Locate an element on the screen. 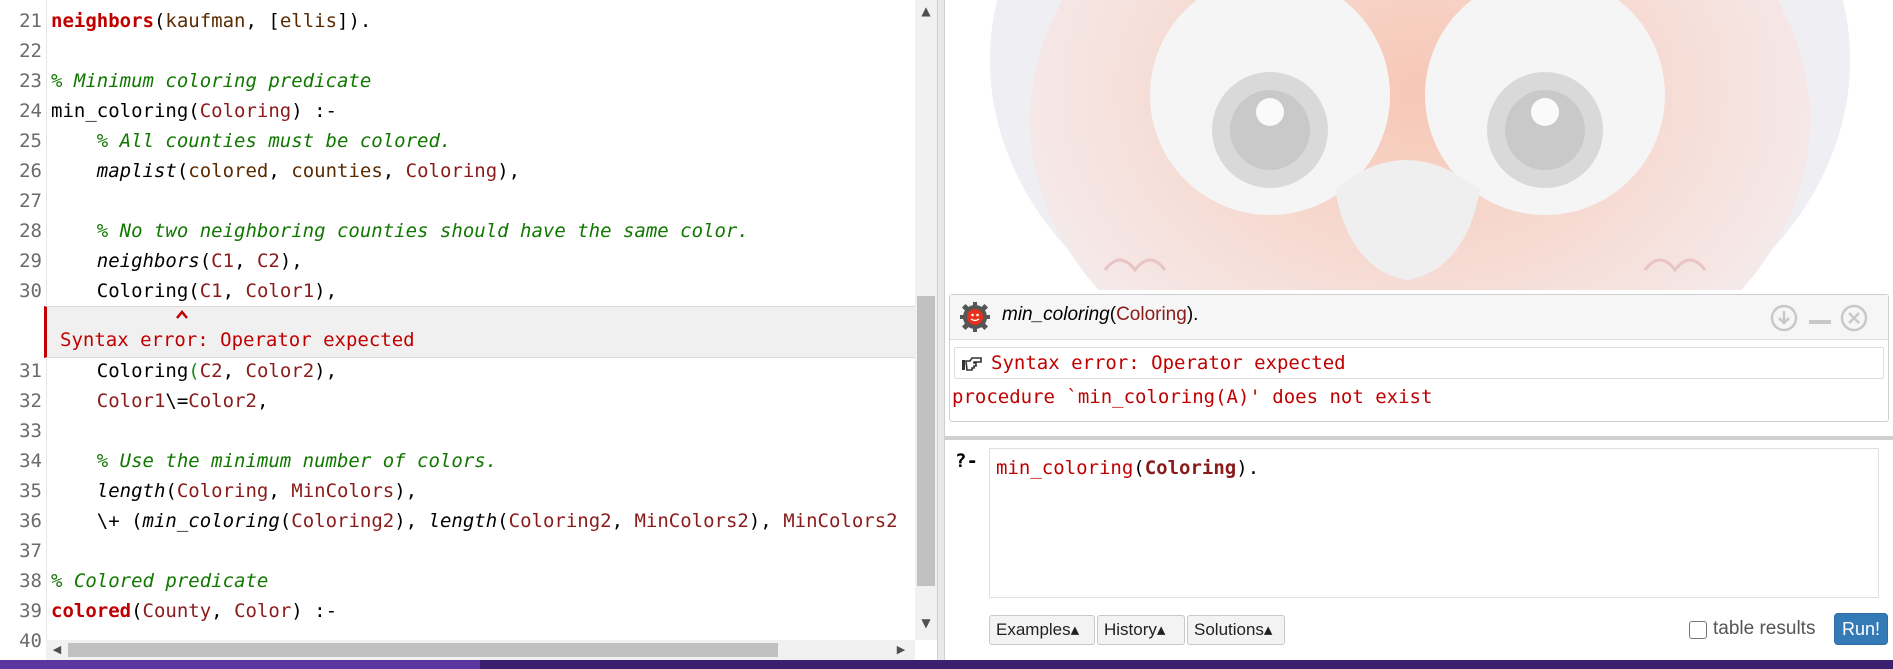  code-token: C2 is located at coordinates (211, 371).